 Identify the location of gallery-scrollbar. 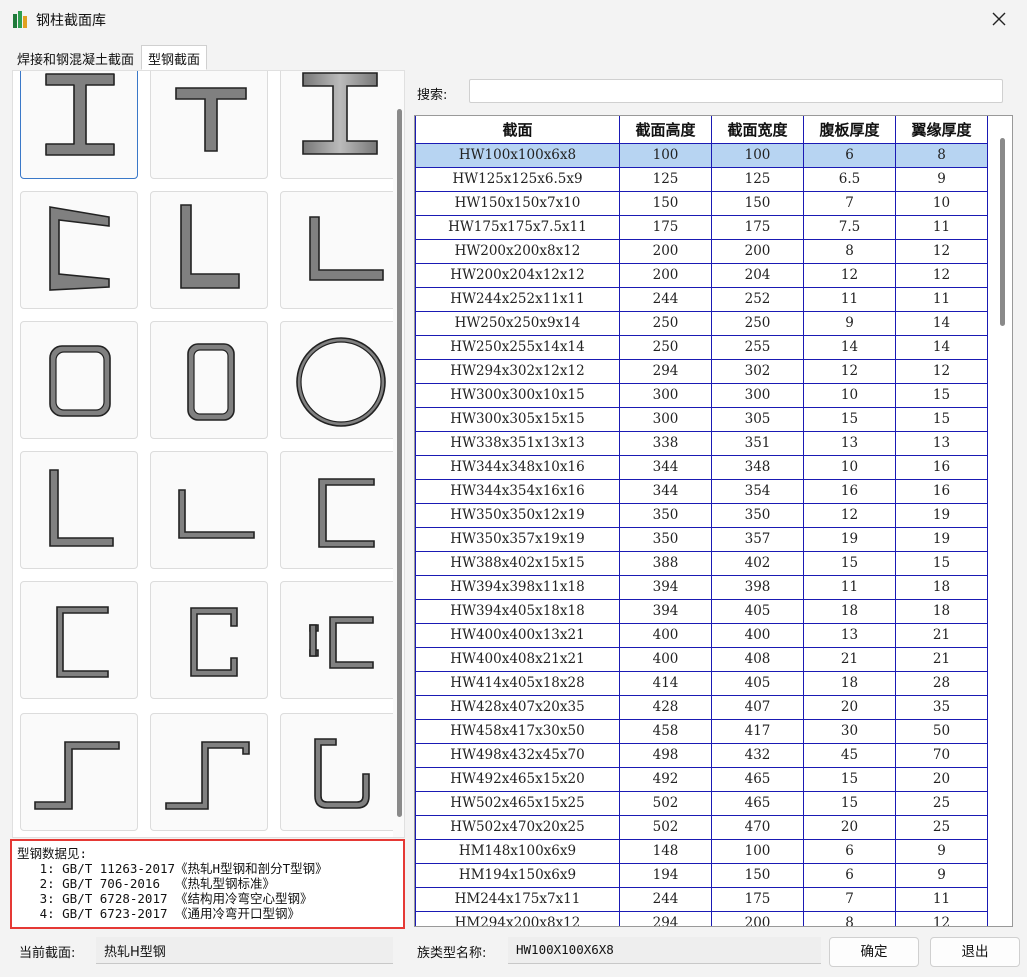
(398, 454).